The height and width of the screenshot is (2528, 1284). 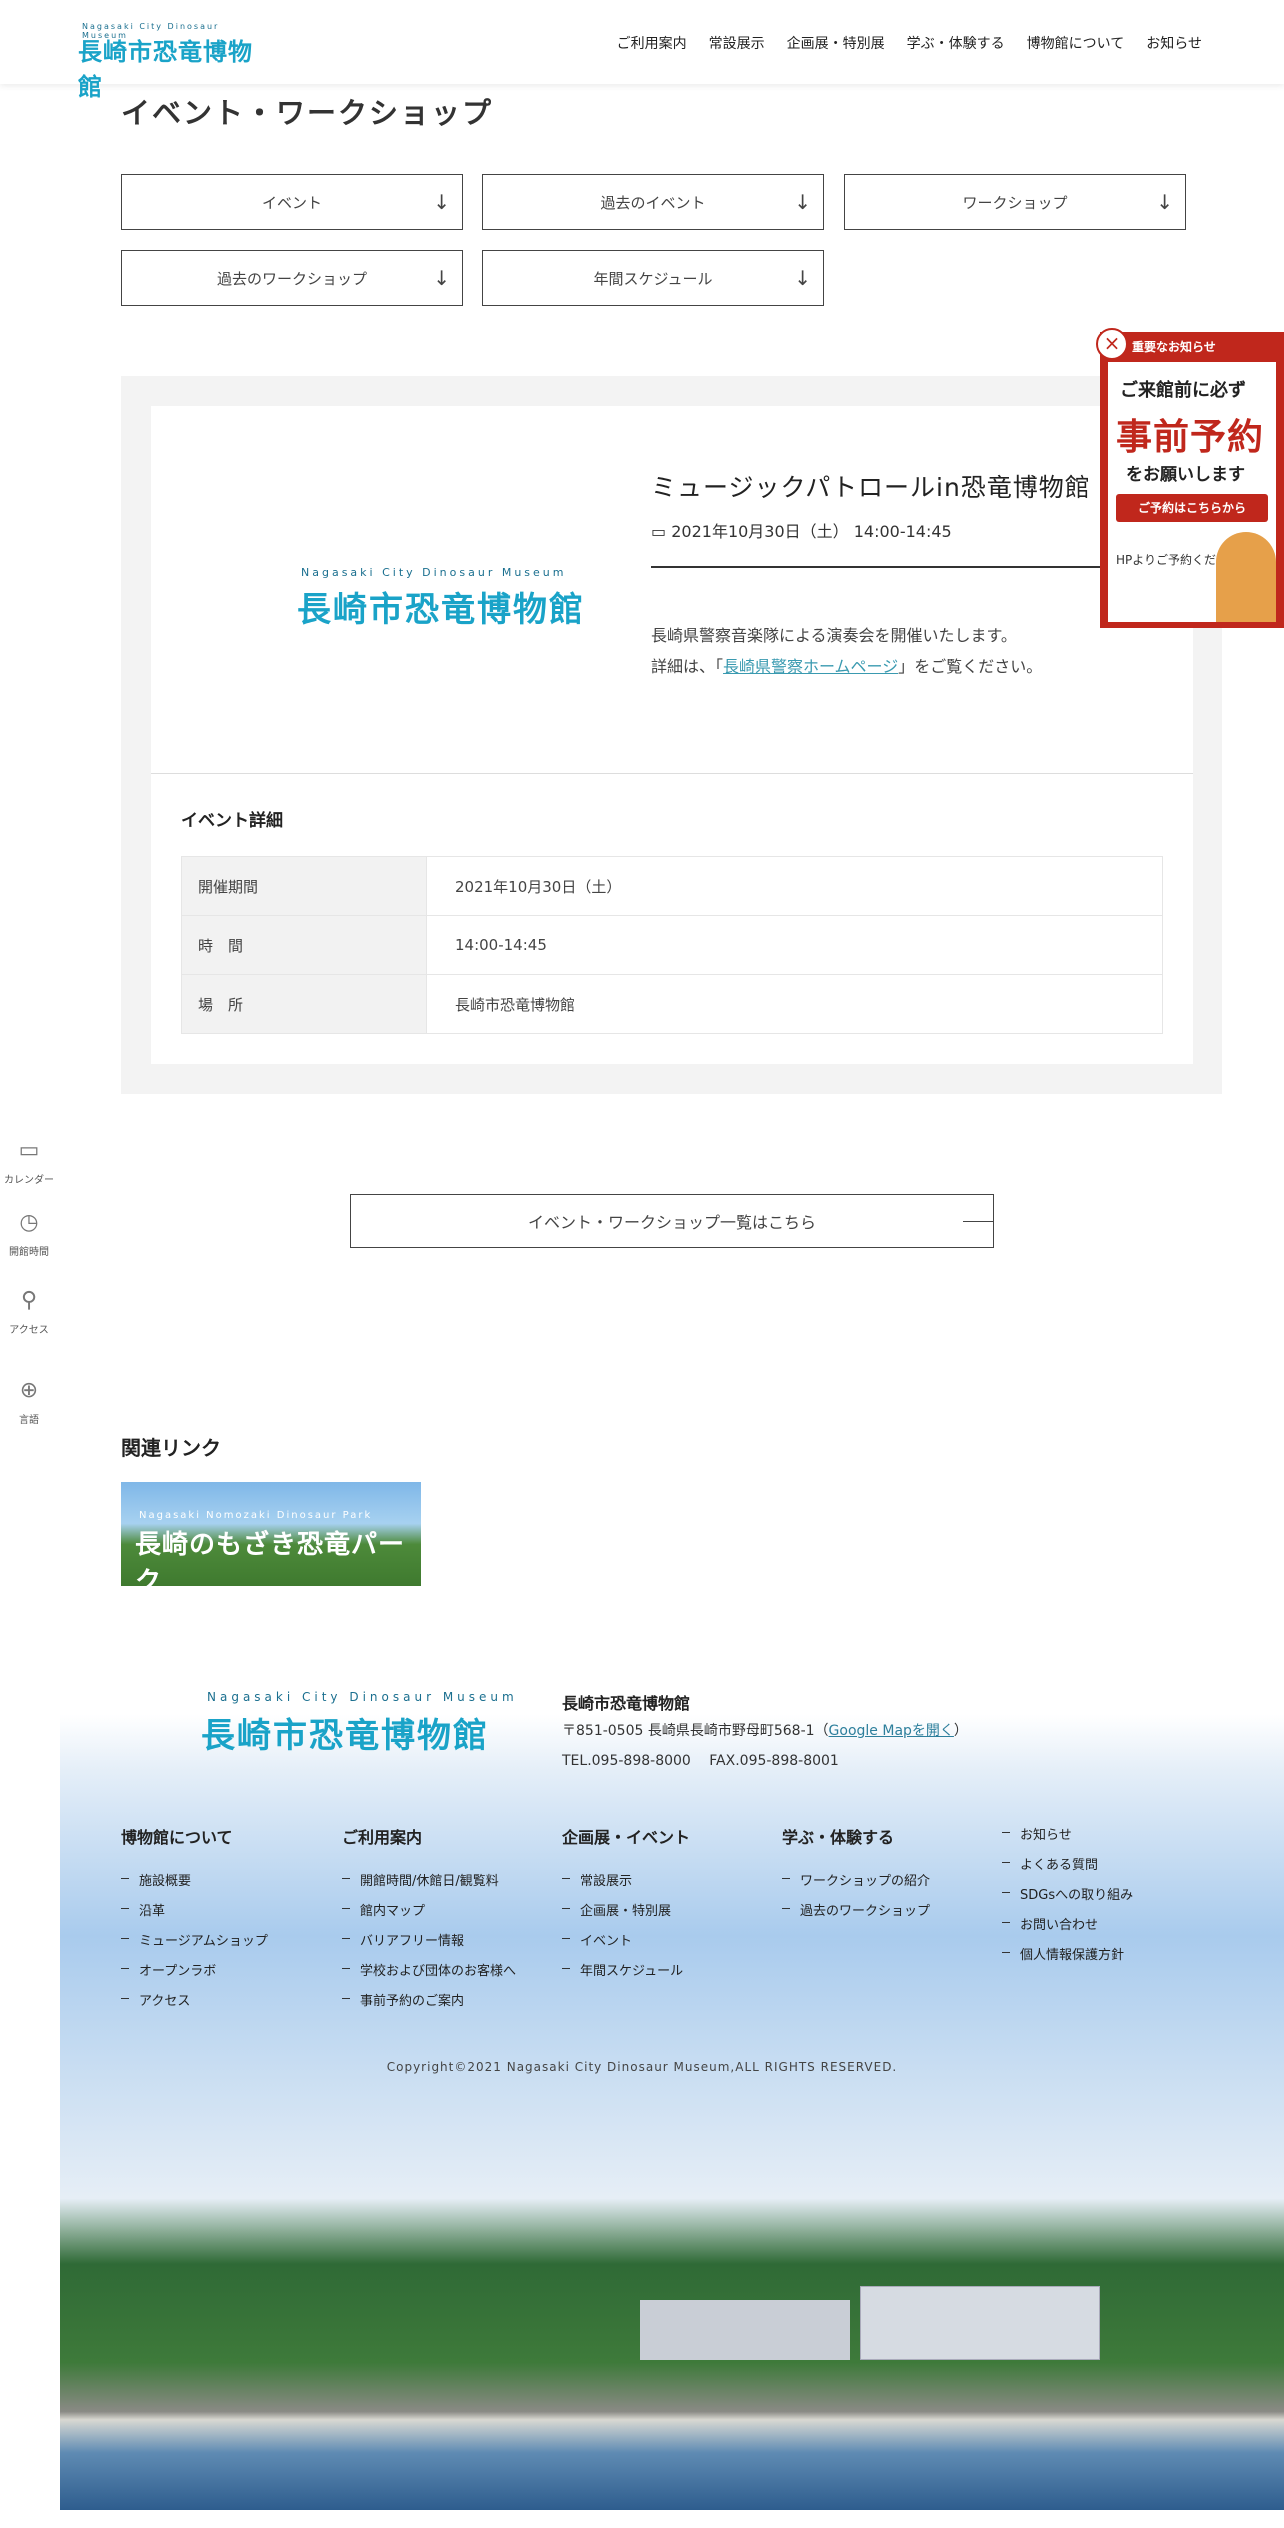 I want to click on footer-link: 開館時間/休館日/観覧料, so click(x=429, y=1885).